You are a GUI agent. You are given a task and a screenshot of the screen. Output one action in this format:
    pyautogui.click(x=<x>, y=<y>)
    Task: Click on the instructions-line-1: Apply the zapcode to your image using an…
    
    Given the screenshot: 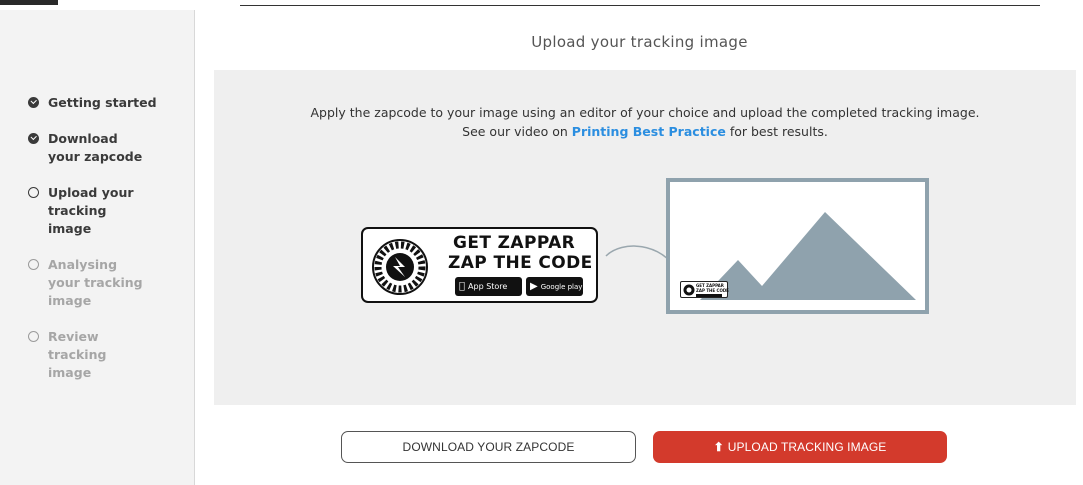 What is the action you would take?
    pyautogui.click(x=645, y=112)
    